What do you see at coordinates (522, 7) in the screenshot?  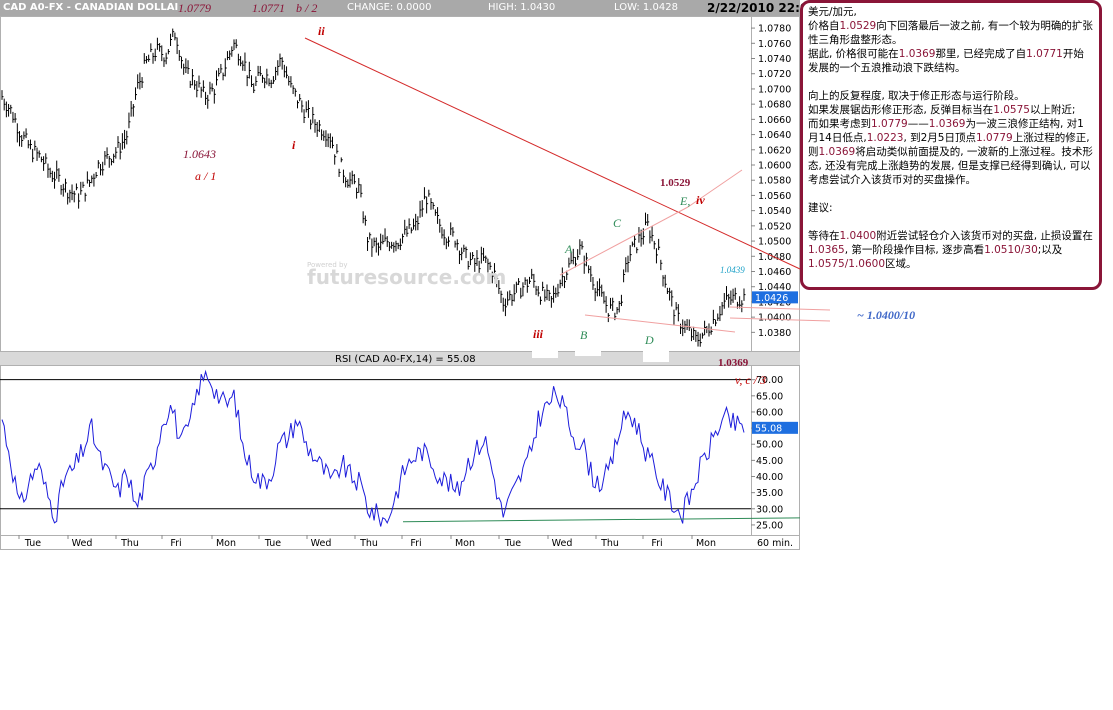 I see `high-readout: HIGH: 1.0430` at bounding box center [522, 7].